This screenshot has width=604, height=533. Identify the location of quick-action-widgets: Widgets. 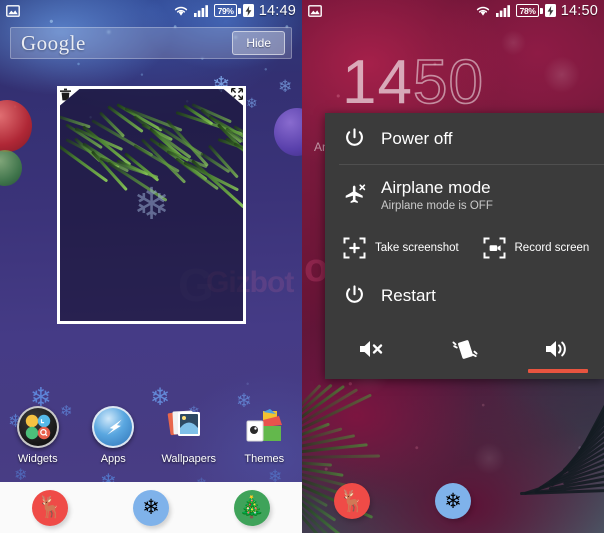
(38, 435).